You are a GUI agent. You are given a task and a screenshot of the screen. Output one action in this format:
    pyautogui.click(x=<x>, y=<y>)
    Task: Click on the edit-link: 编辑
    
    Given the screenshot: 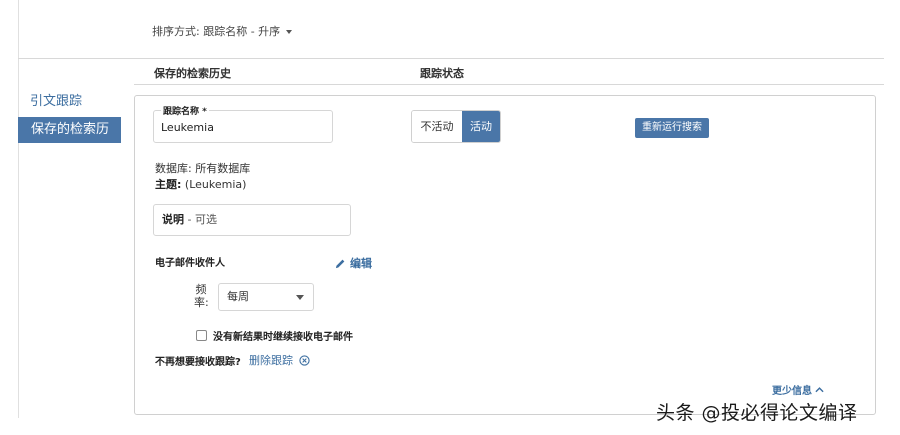 What is the action you would take?
    pyautogui.click(x=353, y=263)
    